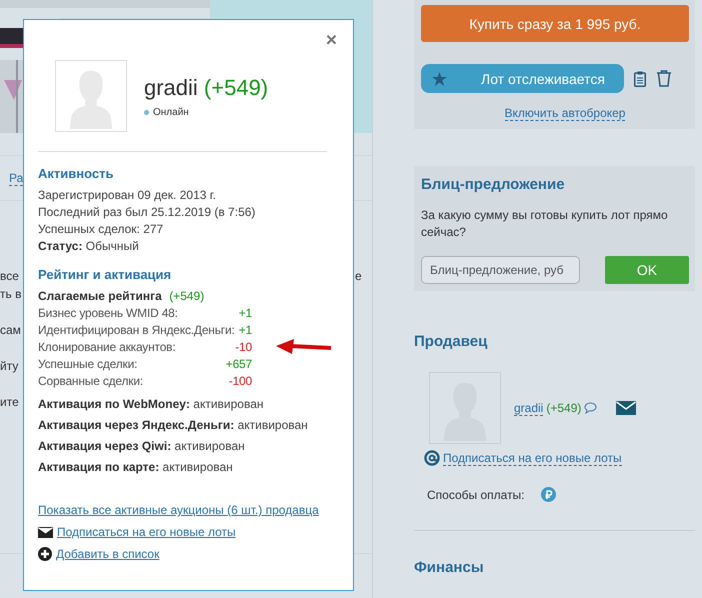 This screenshot has height=598, width=702. What do you see at coordinates (206, 87) in the screenshot?
I see `user-name: gradii (+549)` at bounding box center [206, 87].